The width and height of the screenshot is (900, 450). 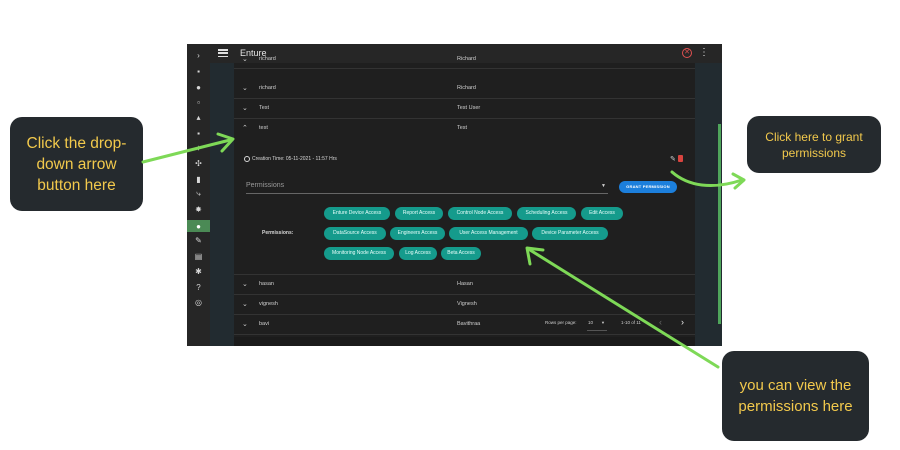 I want to click on table-row: ⌄ hasan Hasan, so click(x=464, y=285).